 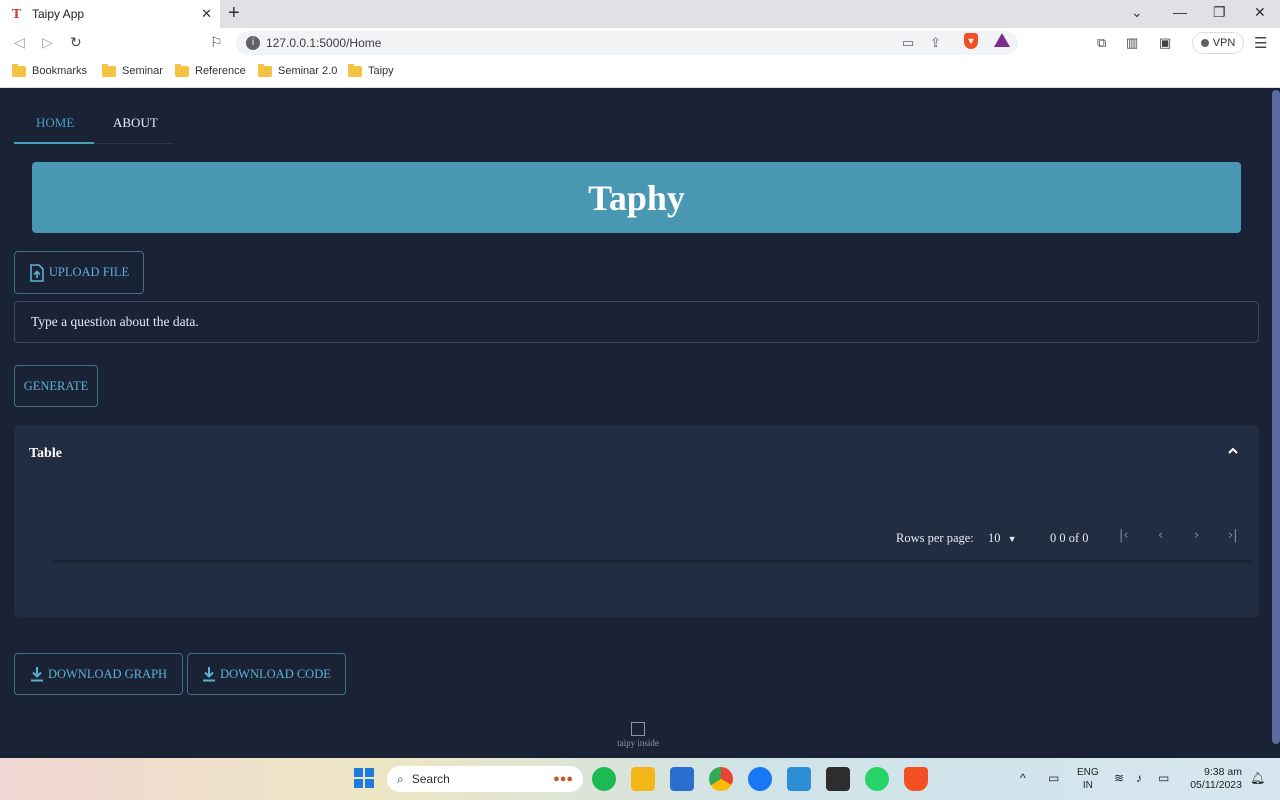 I want to click on browser-tab-strip: T Taipy App ✕ + ⌄ — ❐ ✕, so click(x=640, y=14).